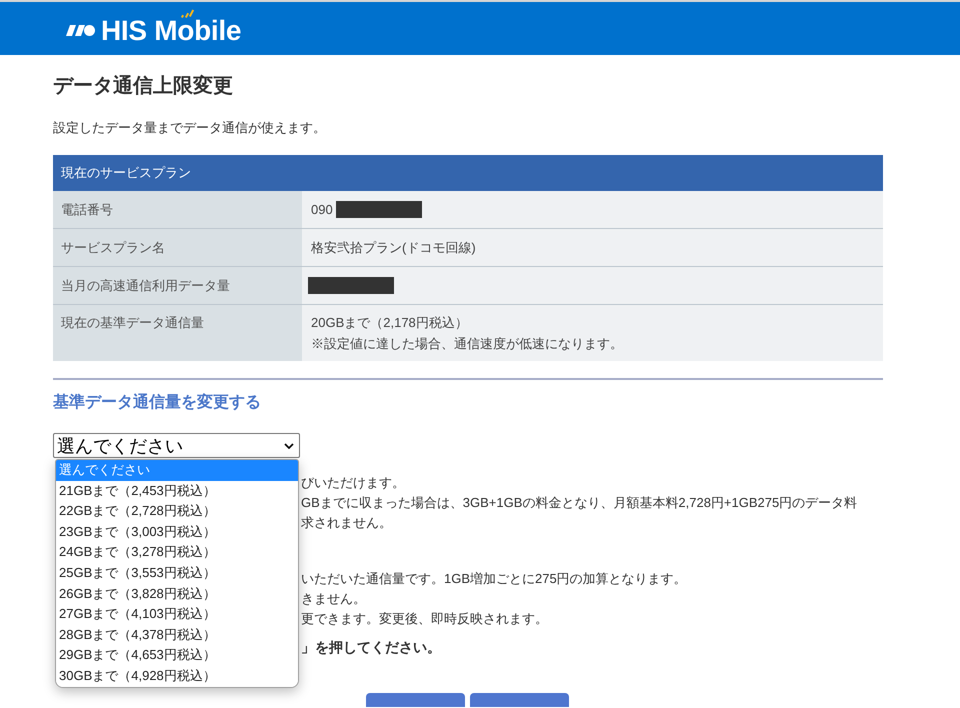 The image size is (960, 708). I want to click on note-text: 更できます。変更後、即時反映されます。, so click(424, 619).